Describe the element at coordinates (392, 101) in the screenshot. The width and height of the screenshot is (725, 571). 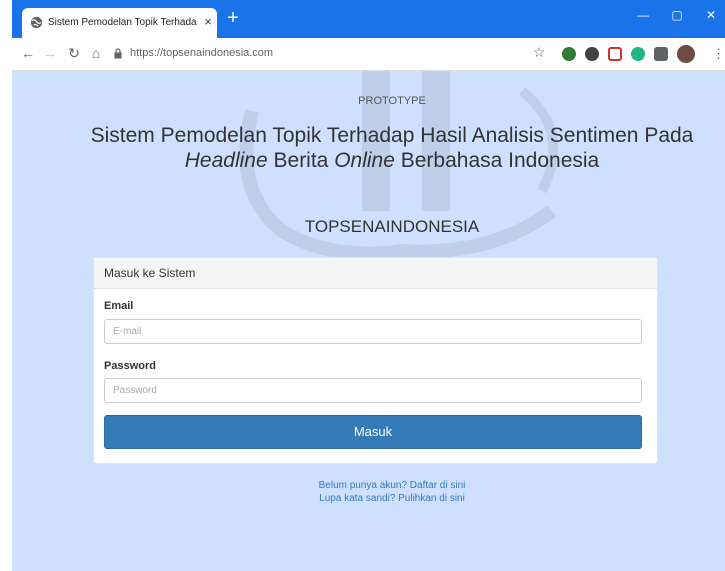
I see `prototype-label: PROTOTYPE` at that location.